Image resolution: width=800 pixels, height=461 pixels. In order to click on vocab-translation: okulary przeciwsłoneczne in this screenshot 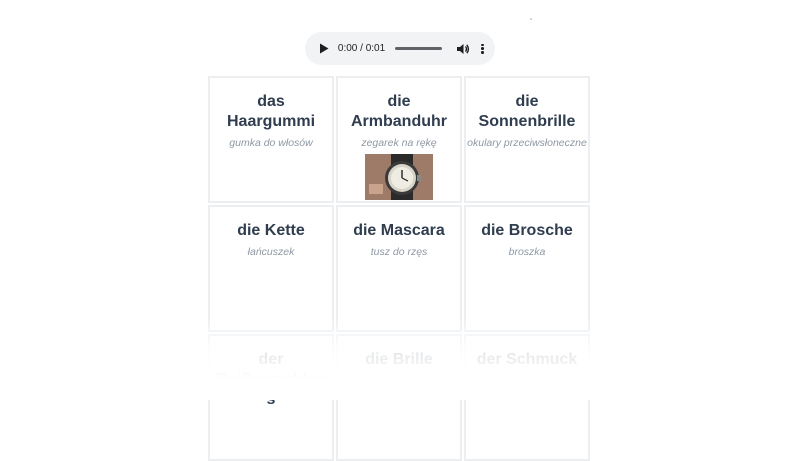, I will do `click(527, 143)`.